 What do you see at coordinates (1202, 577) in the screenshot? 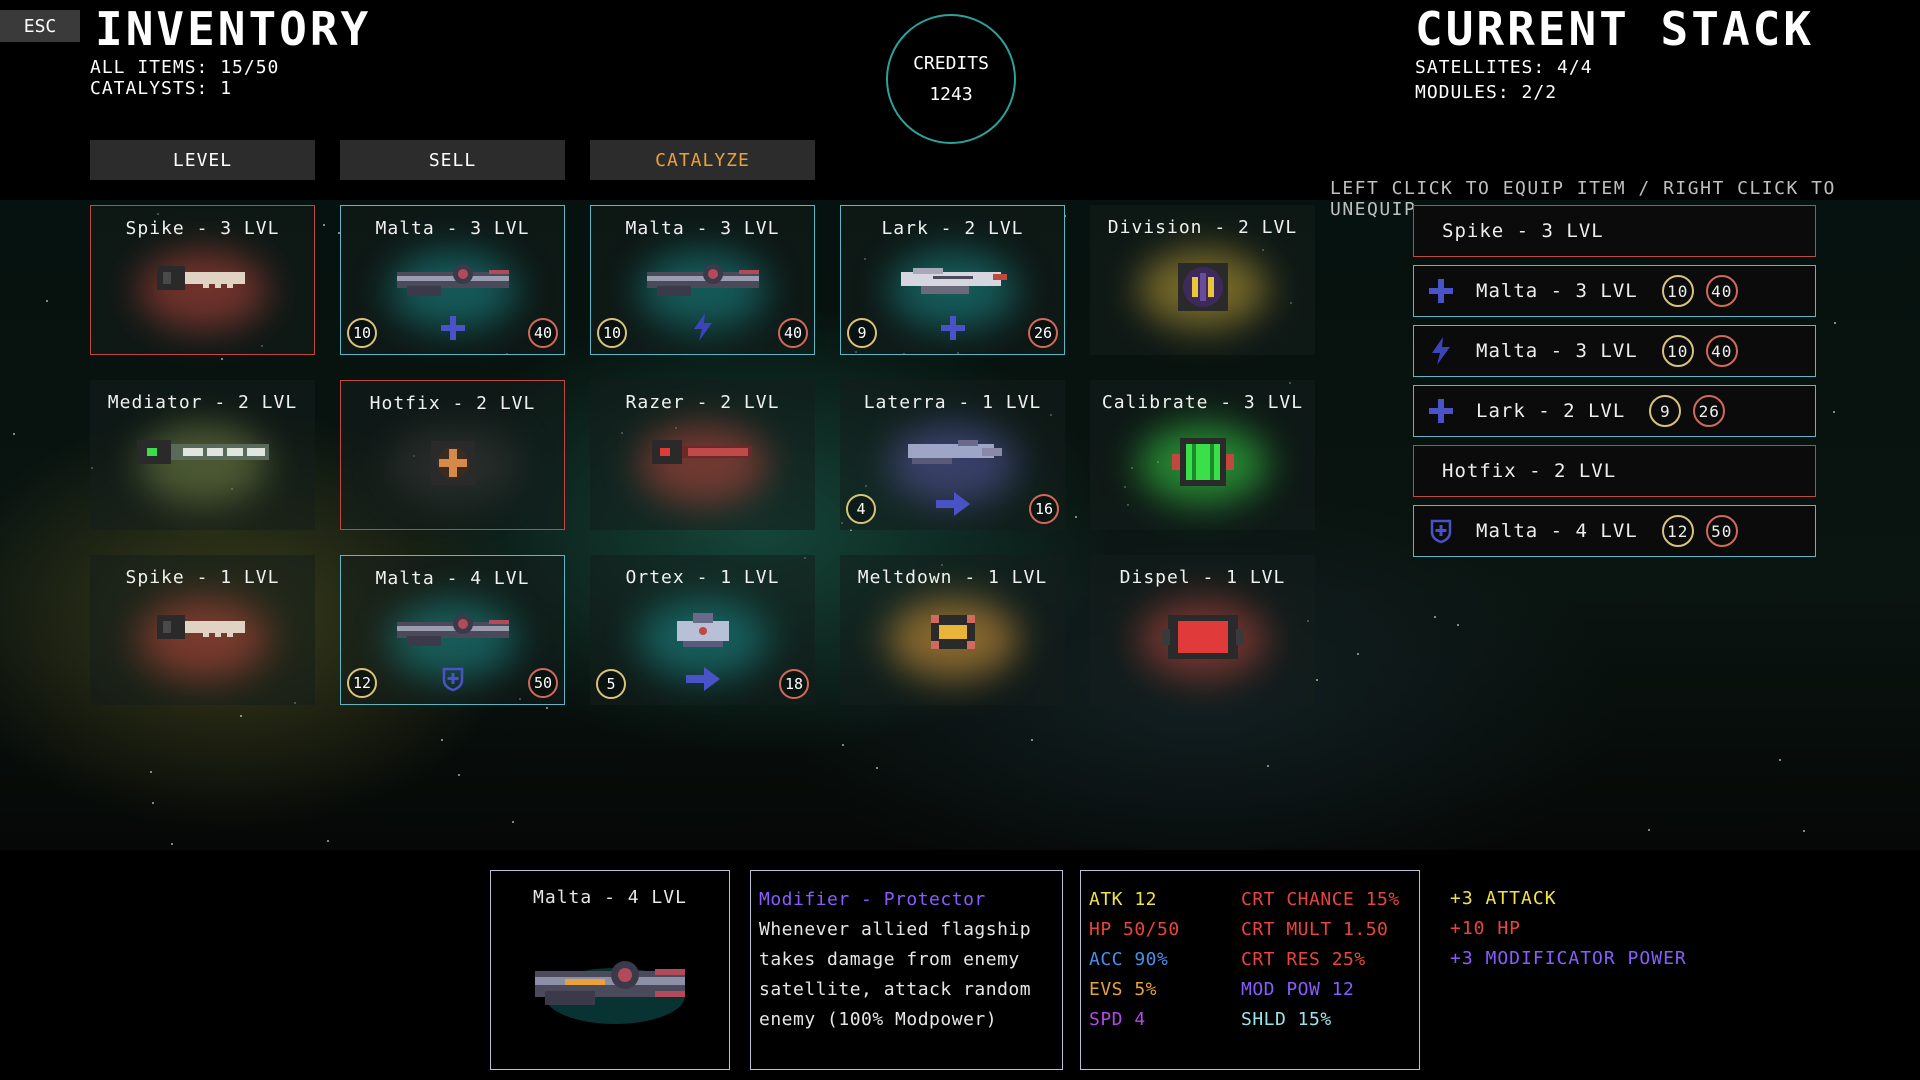
I see `item-name: Dispel - 1 LVL` at bounding box center [1202, 577].